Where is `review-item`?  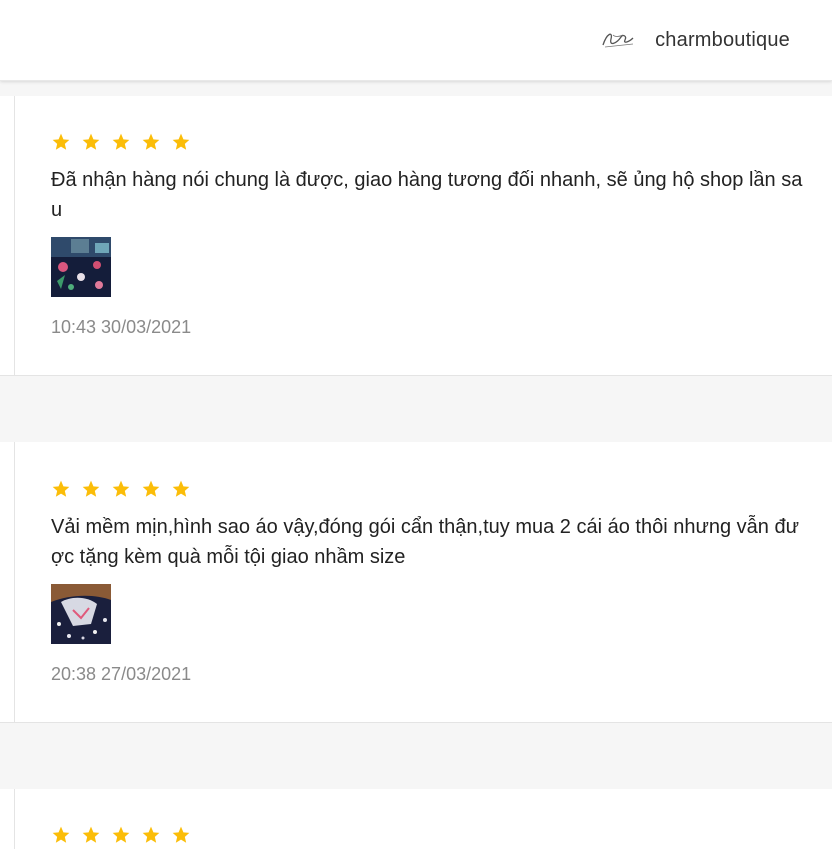
review-item is located at coordinates (416, 819).